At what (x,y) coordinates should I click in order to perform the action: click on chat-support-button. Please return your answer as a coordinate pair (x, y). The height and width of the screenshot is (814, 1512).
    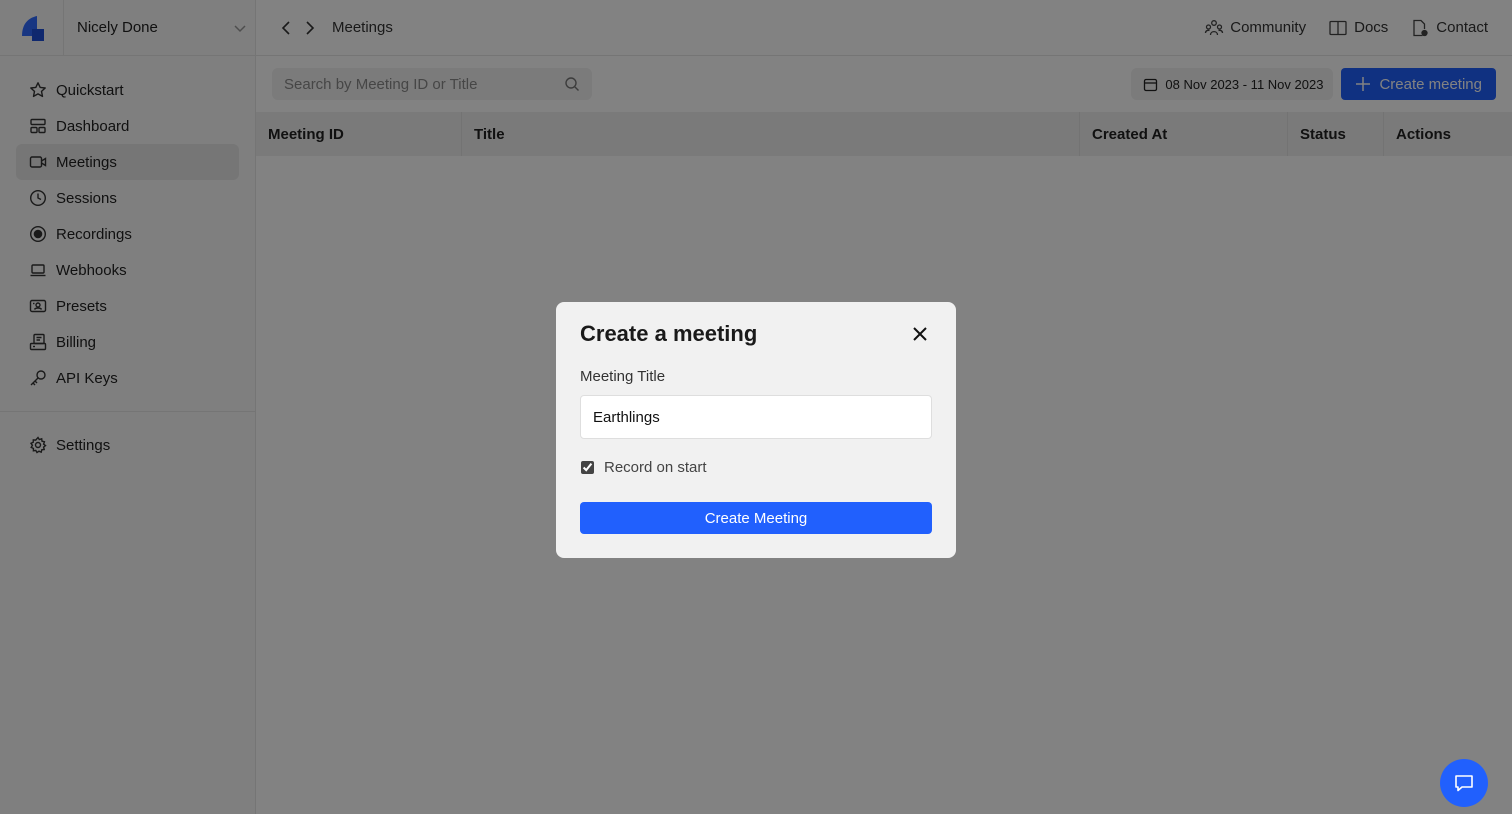
    Looking at the image, I should click on (1464, 783).